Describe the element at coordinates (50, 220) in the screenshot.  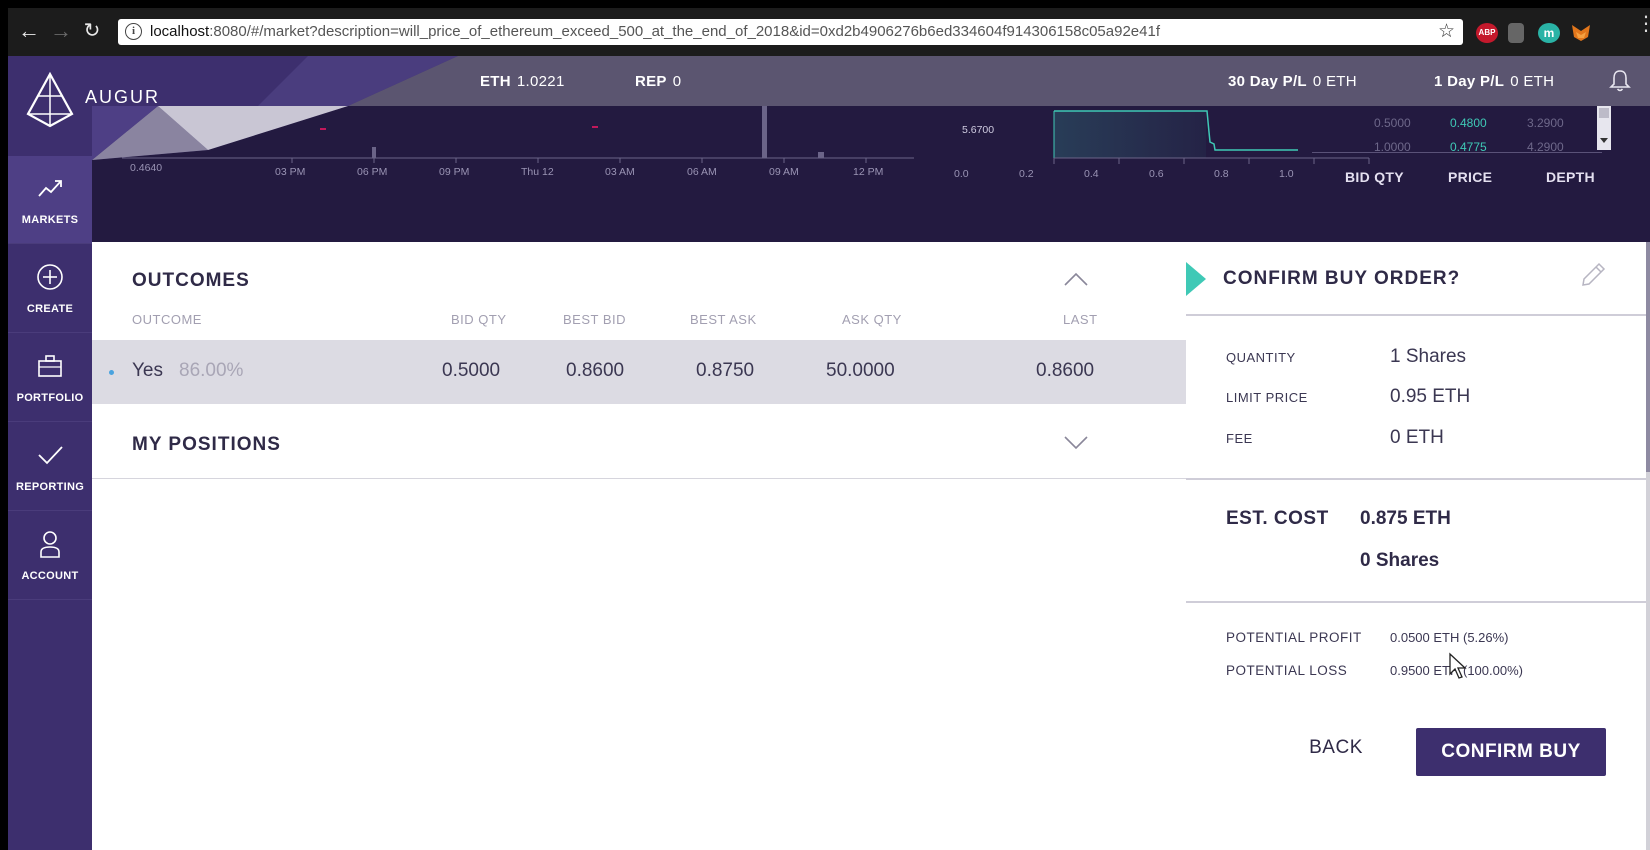
I see `sidebar-label: MARKETS` at that location.